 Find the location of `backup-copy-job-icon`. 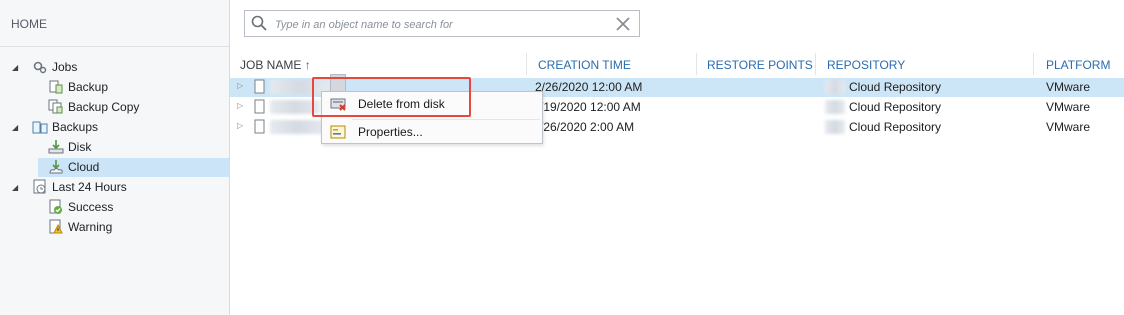

backup-copy-job-icon is located at coordinates (55, 106).